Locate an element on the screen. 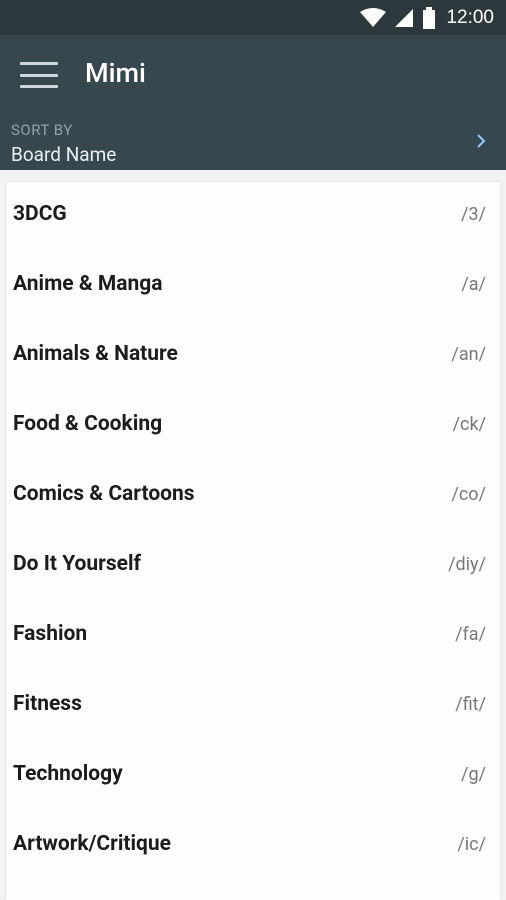 Image resolution: width=506 pixels, height=900 pixels. board-row: 3DCG /3/ is located at coordinates (253, 217).